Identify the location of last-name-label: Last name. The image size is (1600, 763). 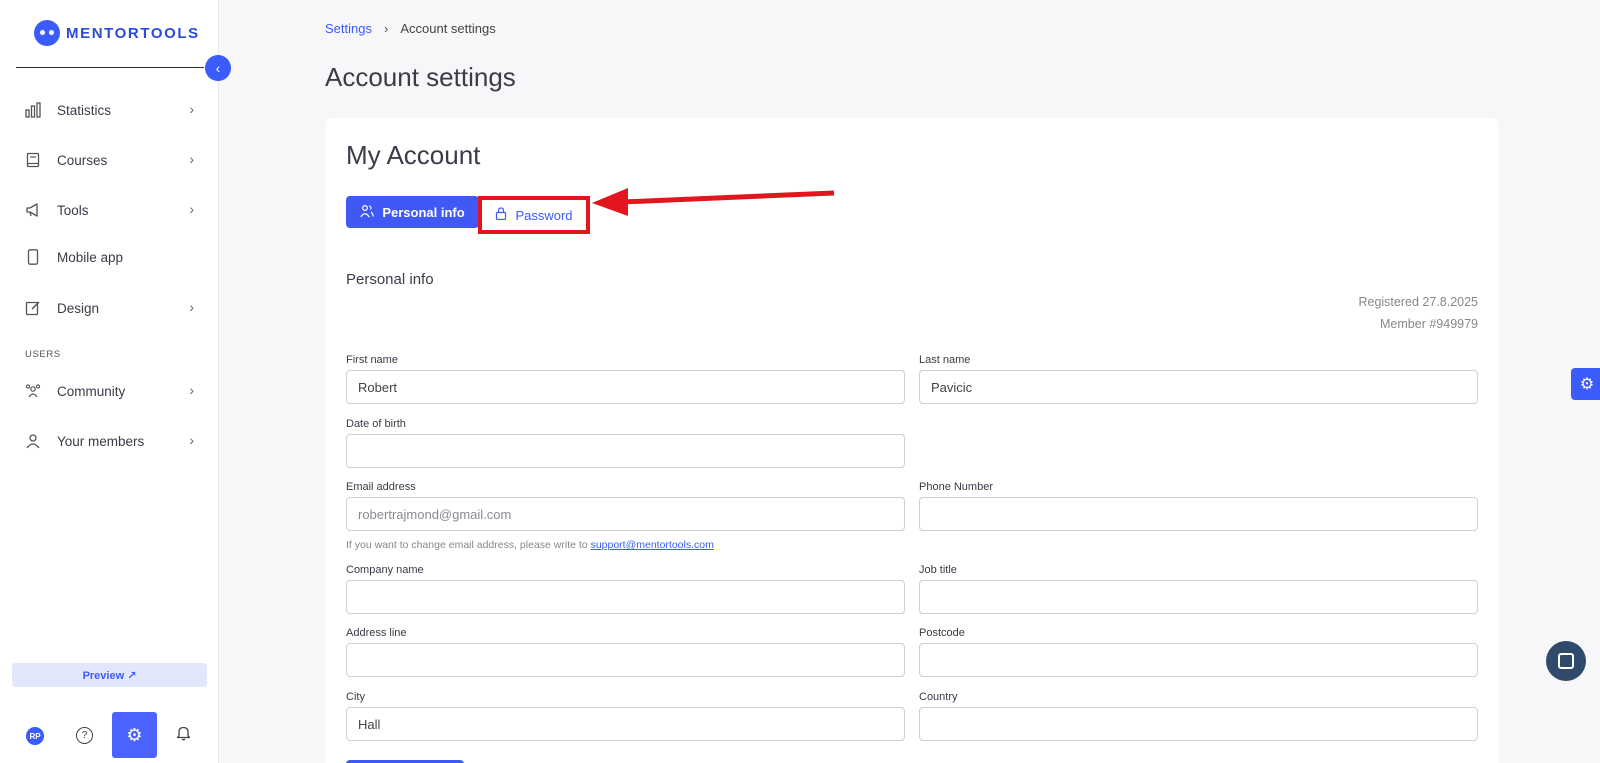
(945, 360).